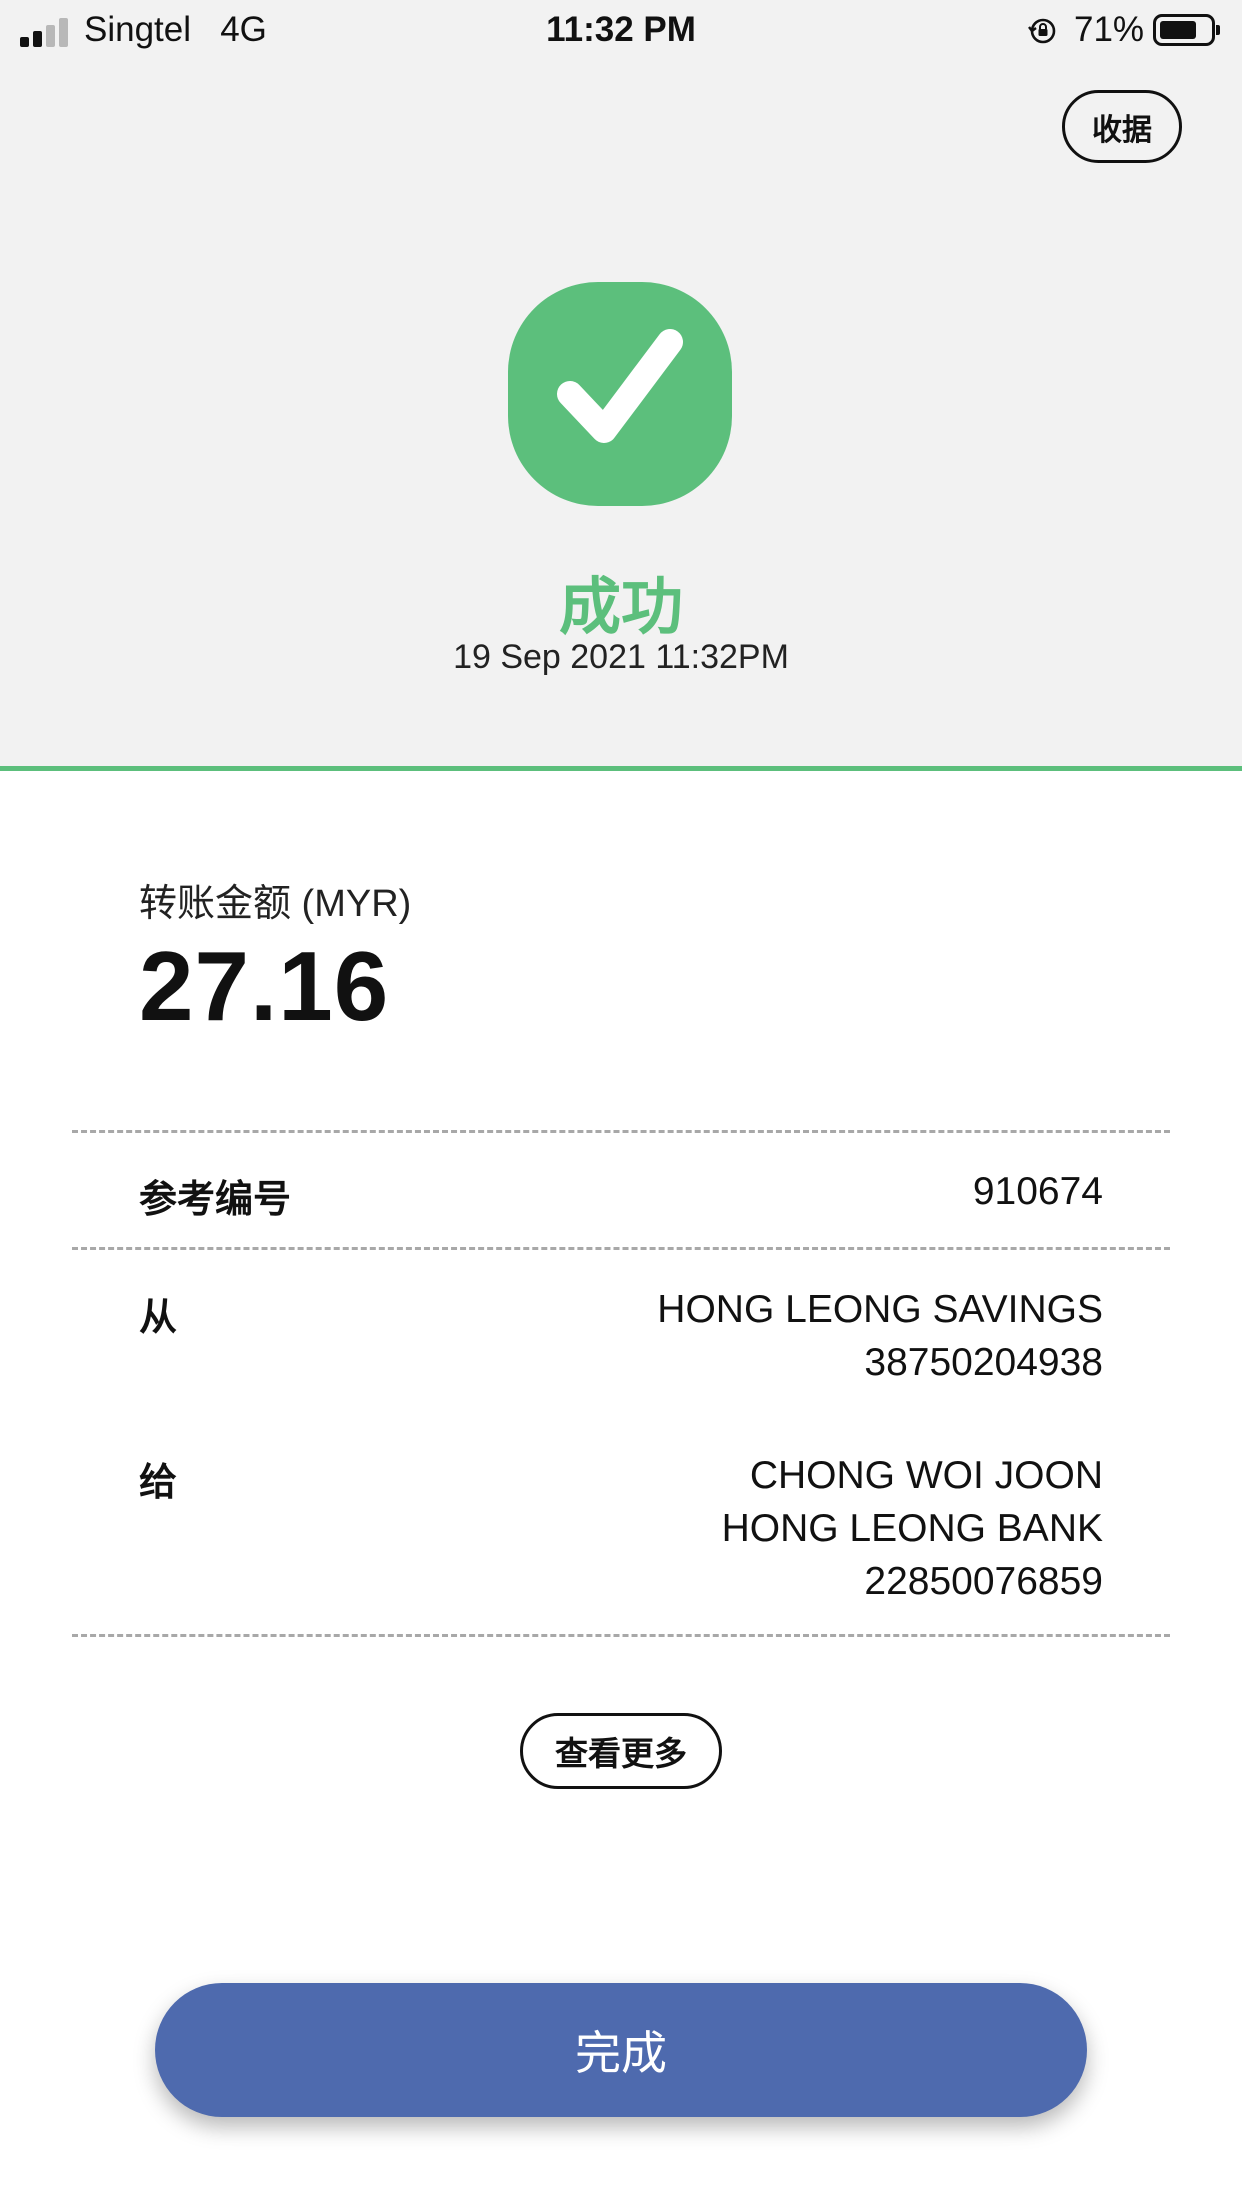 The height and width of the screenshot is (2208, 1242). Describe the element at coordinates (983, 1362) in the screenshot. I see `from-account-number: 38750204938` at that location.